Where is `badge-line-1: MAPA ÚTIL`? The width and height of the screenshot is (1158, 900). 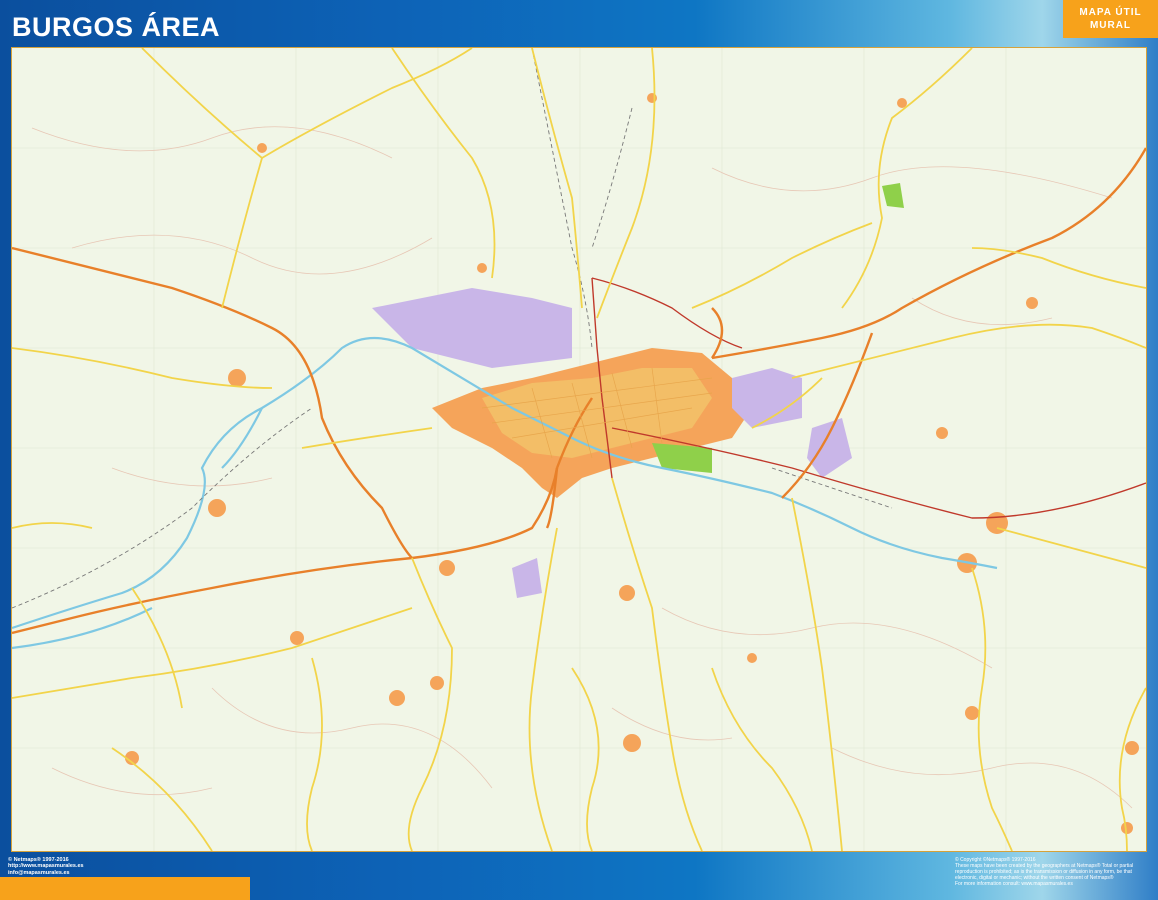 badge-line-1: MAPA ÚTIL is located at coordinates (1110, 12).